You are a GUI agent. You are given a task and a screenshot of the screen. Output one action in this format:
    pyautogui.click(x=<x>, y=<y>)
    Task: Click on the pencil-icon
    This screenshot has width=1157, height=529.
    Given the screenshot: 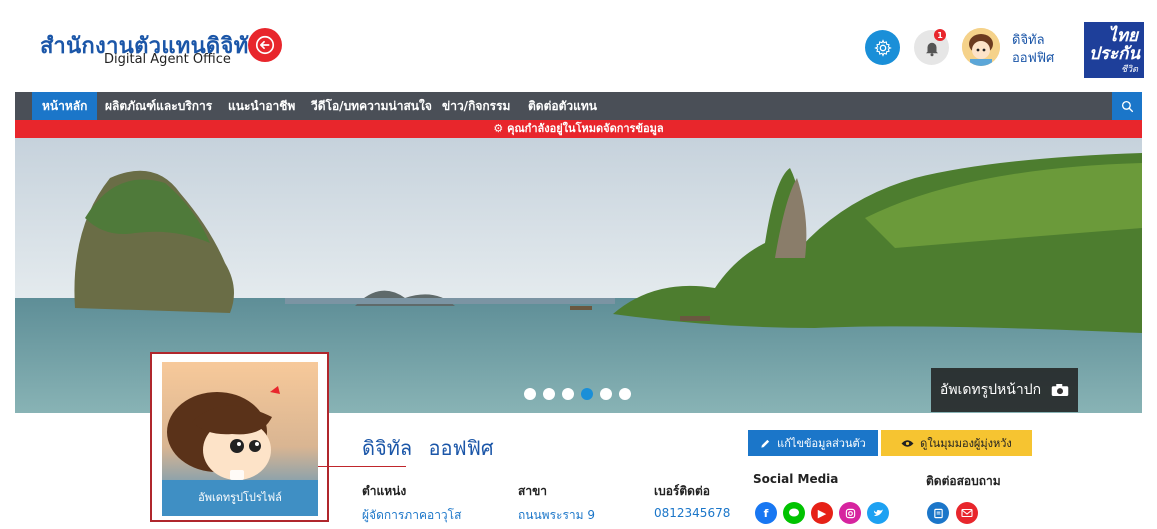 What is the action you would take?
    pyautogui.click(x=765, y=443)
    